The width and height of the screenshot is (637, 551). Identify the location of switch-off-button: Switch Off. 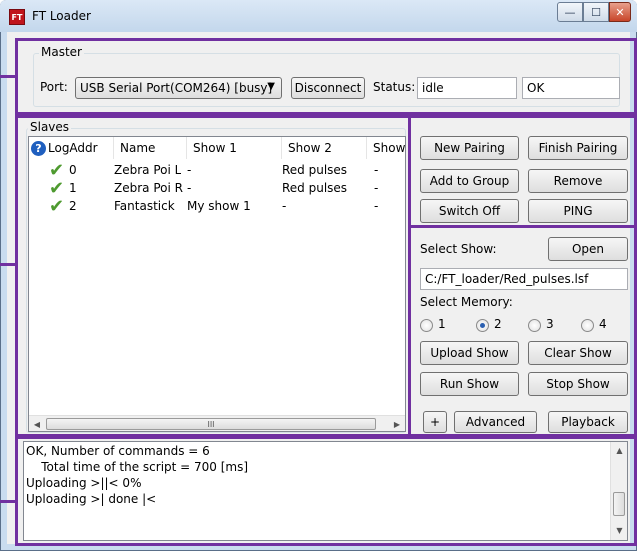
(469, 211).